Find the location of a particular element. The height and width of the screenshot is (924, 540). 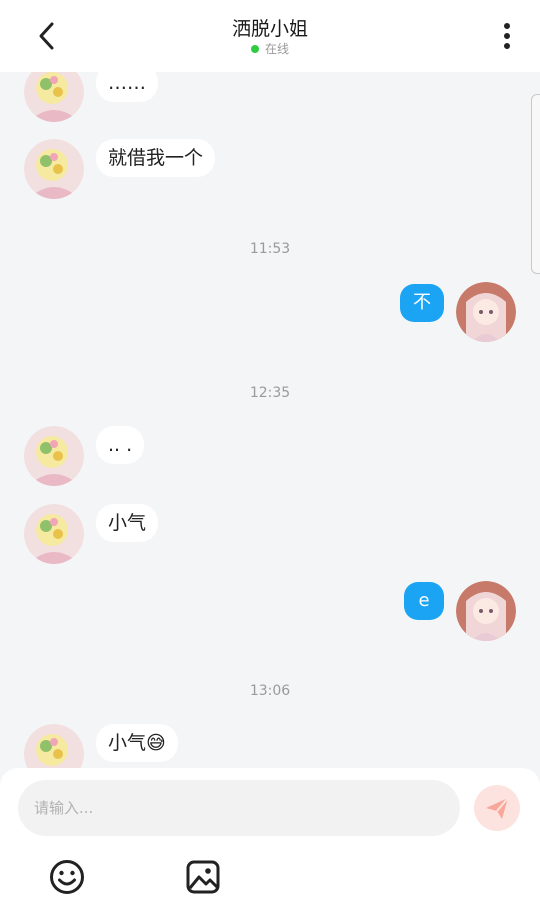

send-icon is located at coordinates (497, 808).